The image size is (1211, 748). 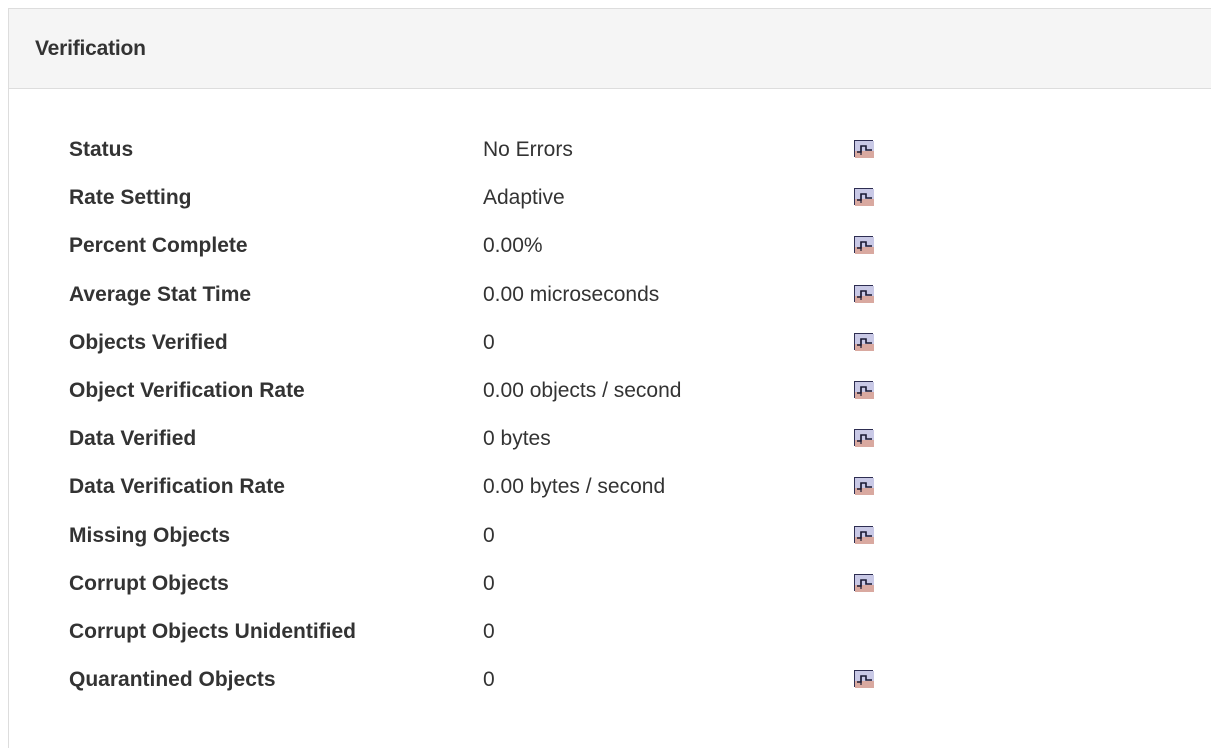 What do you see at coordinates (610, 49) in the screenshot?
I see `panel-header: Verification` at bounding box center [610, 49].